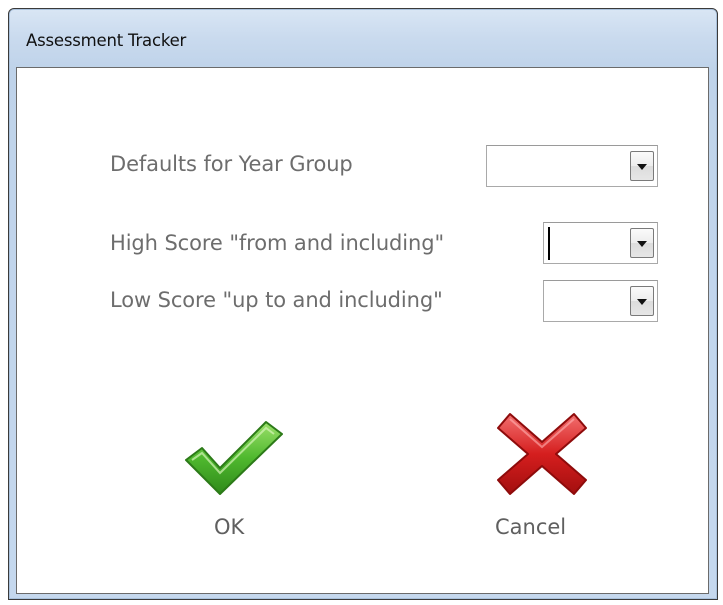 The image size is (723, 605). I want to click on cancel-button: Cancel, so click(542, 482).